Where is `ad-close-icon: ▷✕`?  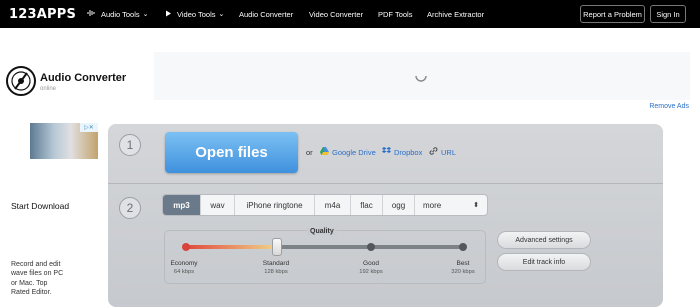
ad-close-icon: ▷✕ is located at coordinates (89, 127).